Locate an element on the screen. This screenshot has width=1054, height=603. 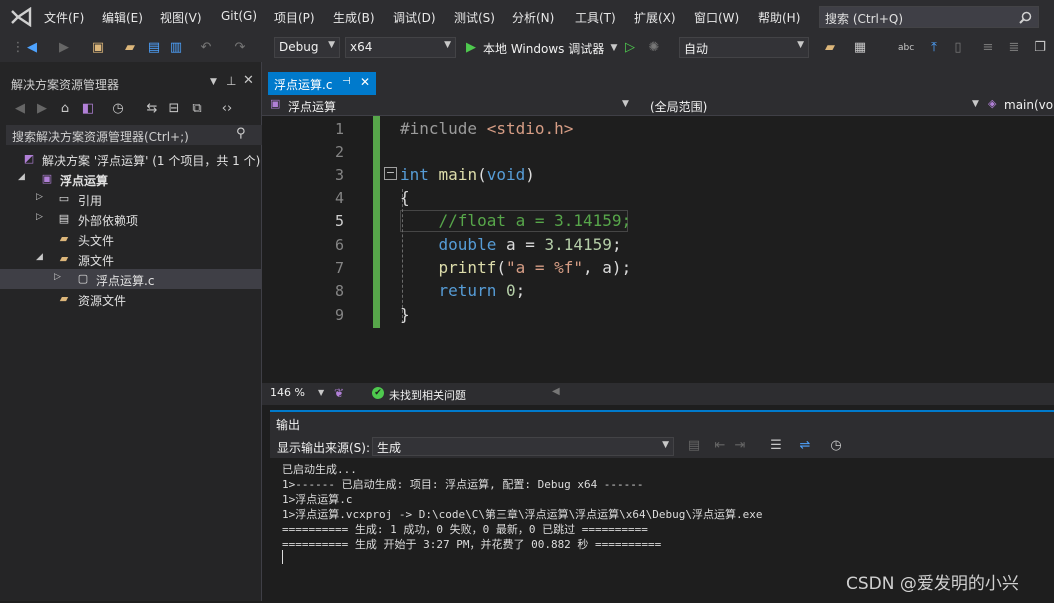
search-box: 搜索 (Ctrl+Q) is located at coordinates (929, 17).